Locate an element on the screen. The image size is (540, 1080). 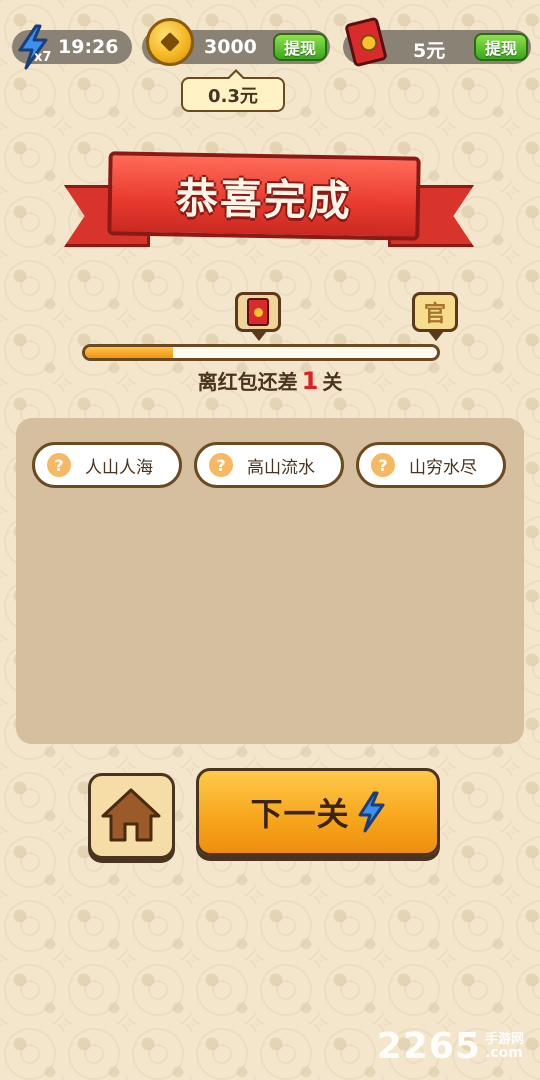
home-button is located at coordinates (131, 816).